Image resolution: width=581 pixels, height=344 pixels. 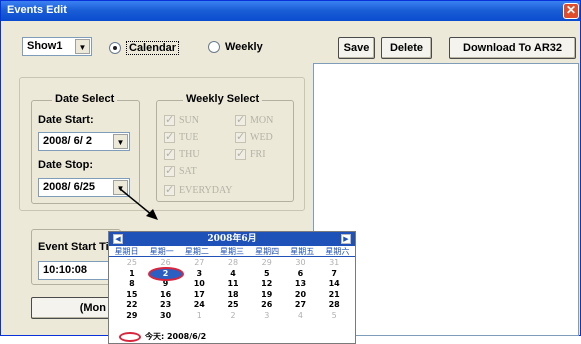 I want to click on calendar-week-row: 25 26 27 28 29 30 31, so click(x=233, y=263).